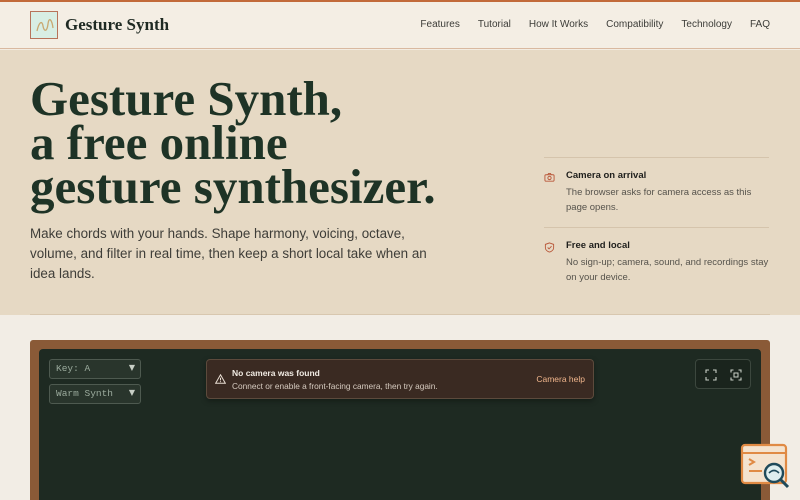  What do you see at coordinates (117, 25) in the screenshot?
I see `brand-name: Gesture Synth` at bounding box center [117, 25].